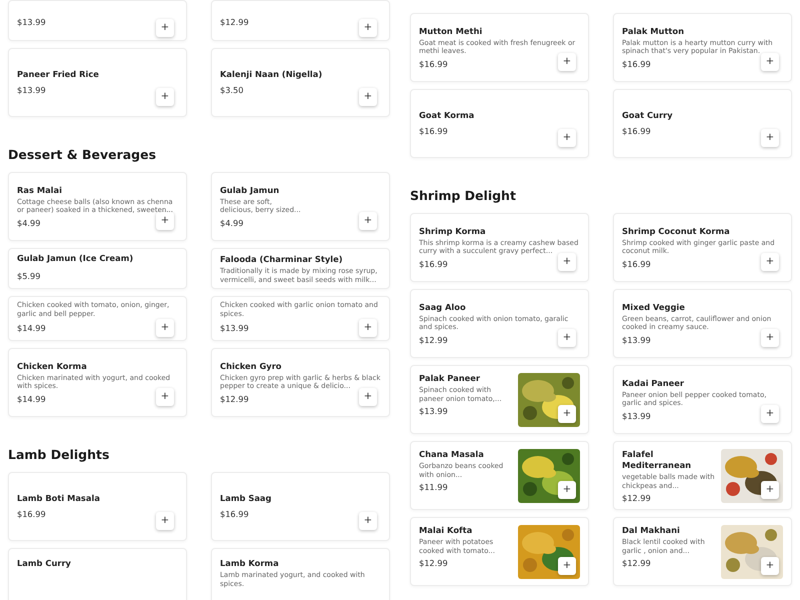 The height and width of the screenshot is (600, 800). I want to click on menu-card: Lamb Saag $16.99 +, so click(300, 506).